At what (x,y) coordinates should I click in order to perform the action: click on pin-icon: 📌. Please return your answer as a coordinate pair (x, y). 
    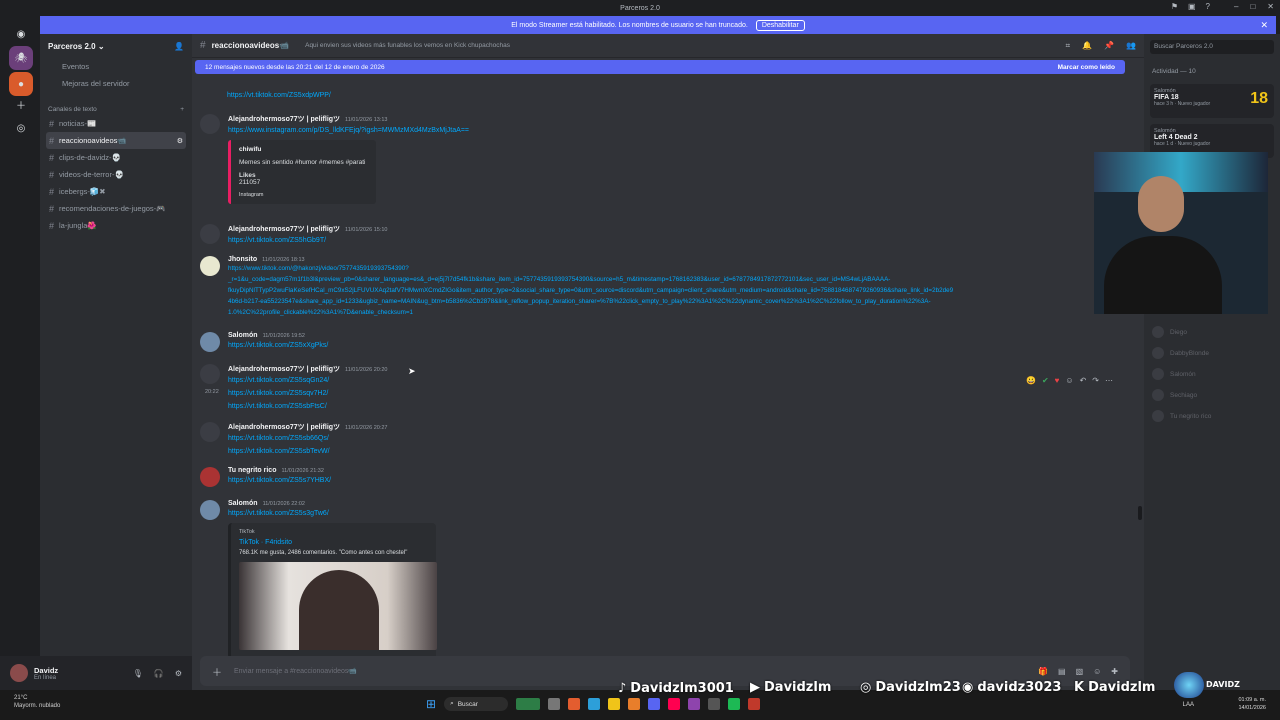
    Looking at the image, I should click on (1109, 46).